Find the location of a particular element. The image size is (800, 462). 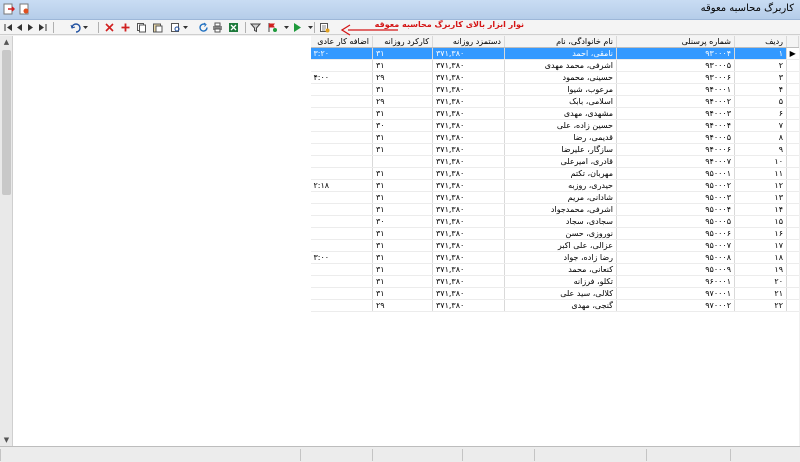

cell-personnel-id: ۹۵۰۰۰۱ is located at coordinates (675, 174).